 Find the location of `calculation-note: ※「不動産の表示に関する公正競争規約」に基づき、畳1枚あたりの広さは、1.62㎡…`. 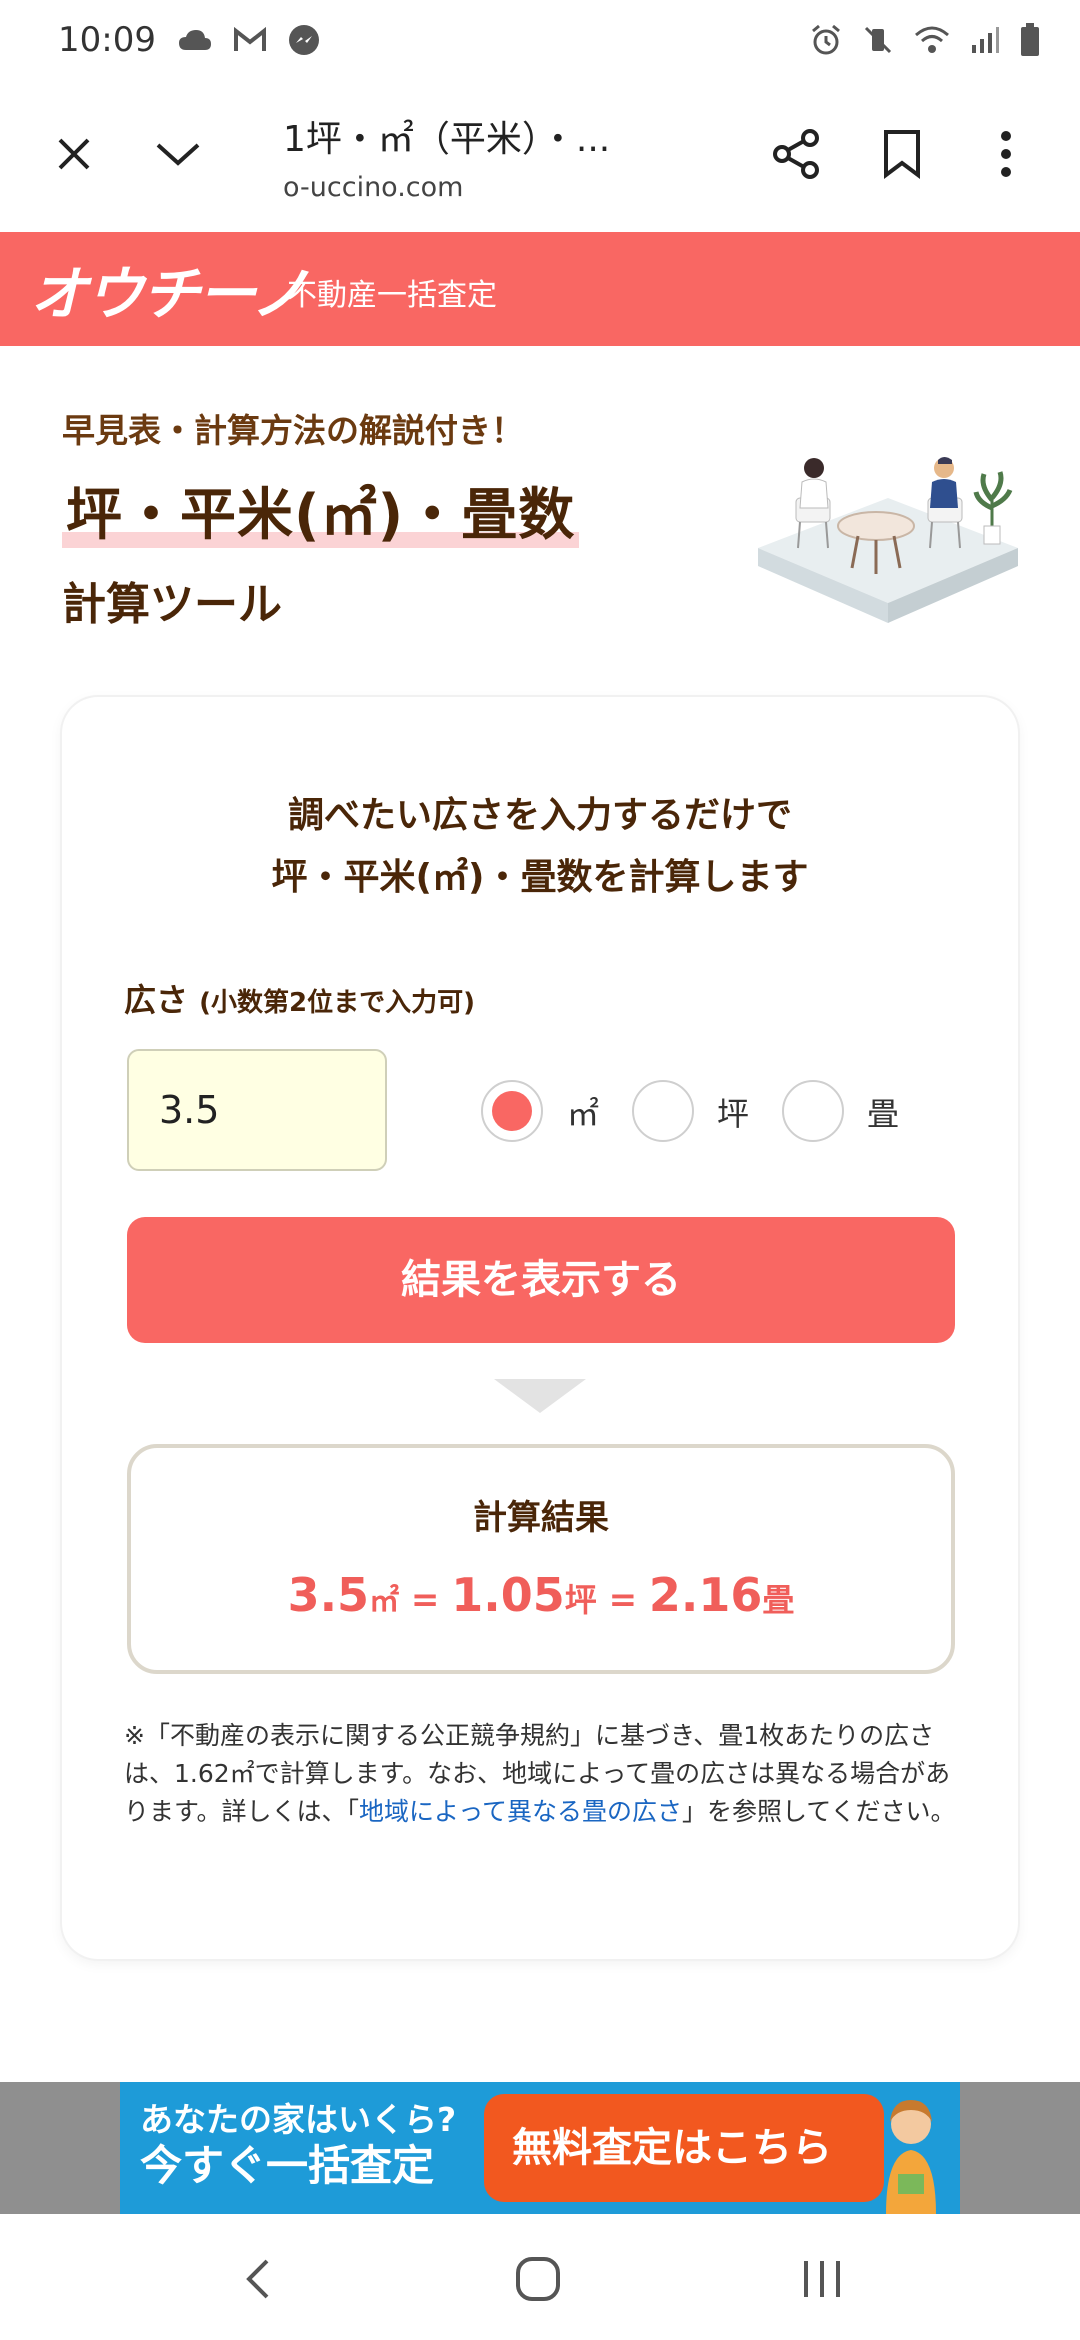

calculation-note: ※「不動産の表示に関する公正競争規約」に基づき、畳1枚あたりの広さは、1.62㎡… is located at coordinates (540, 1773).